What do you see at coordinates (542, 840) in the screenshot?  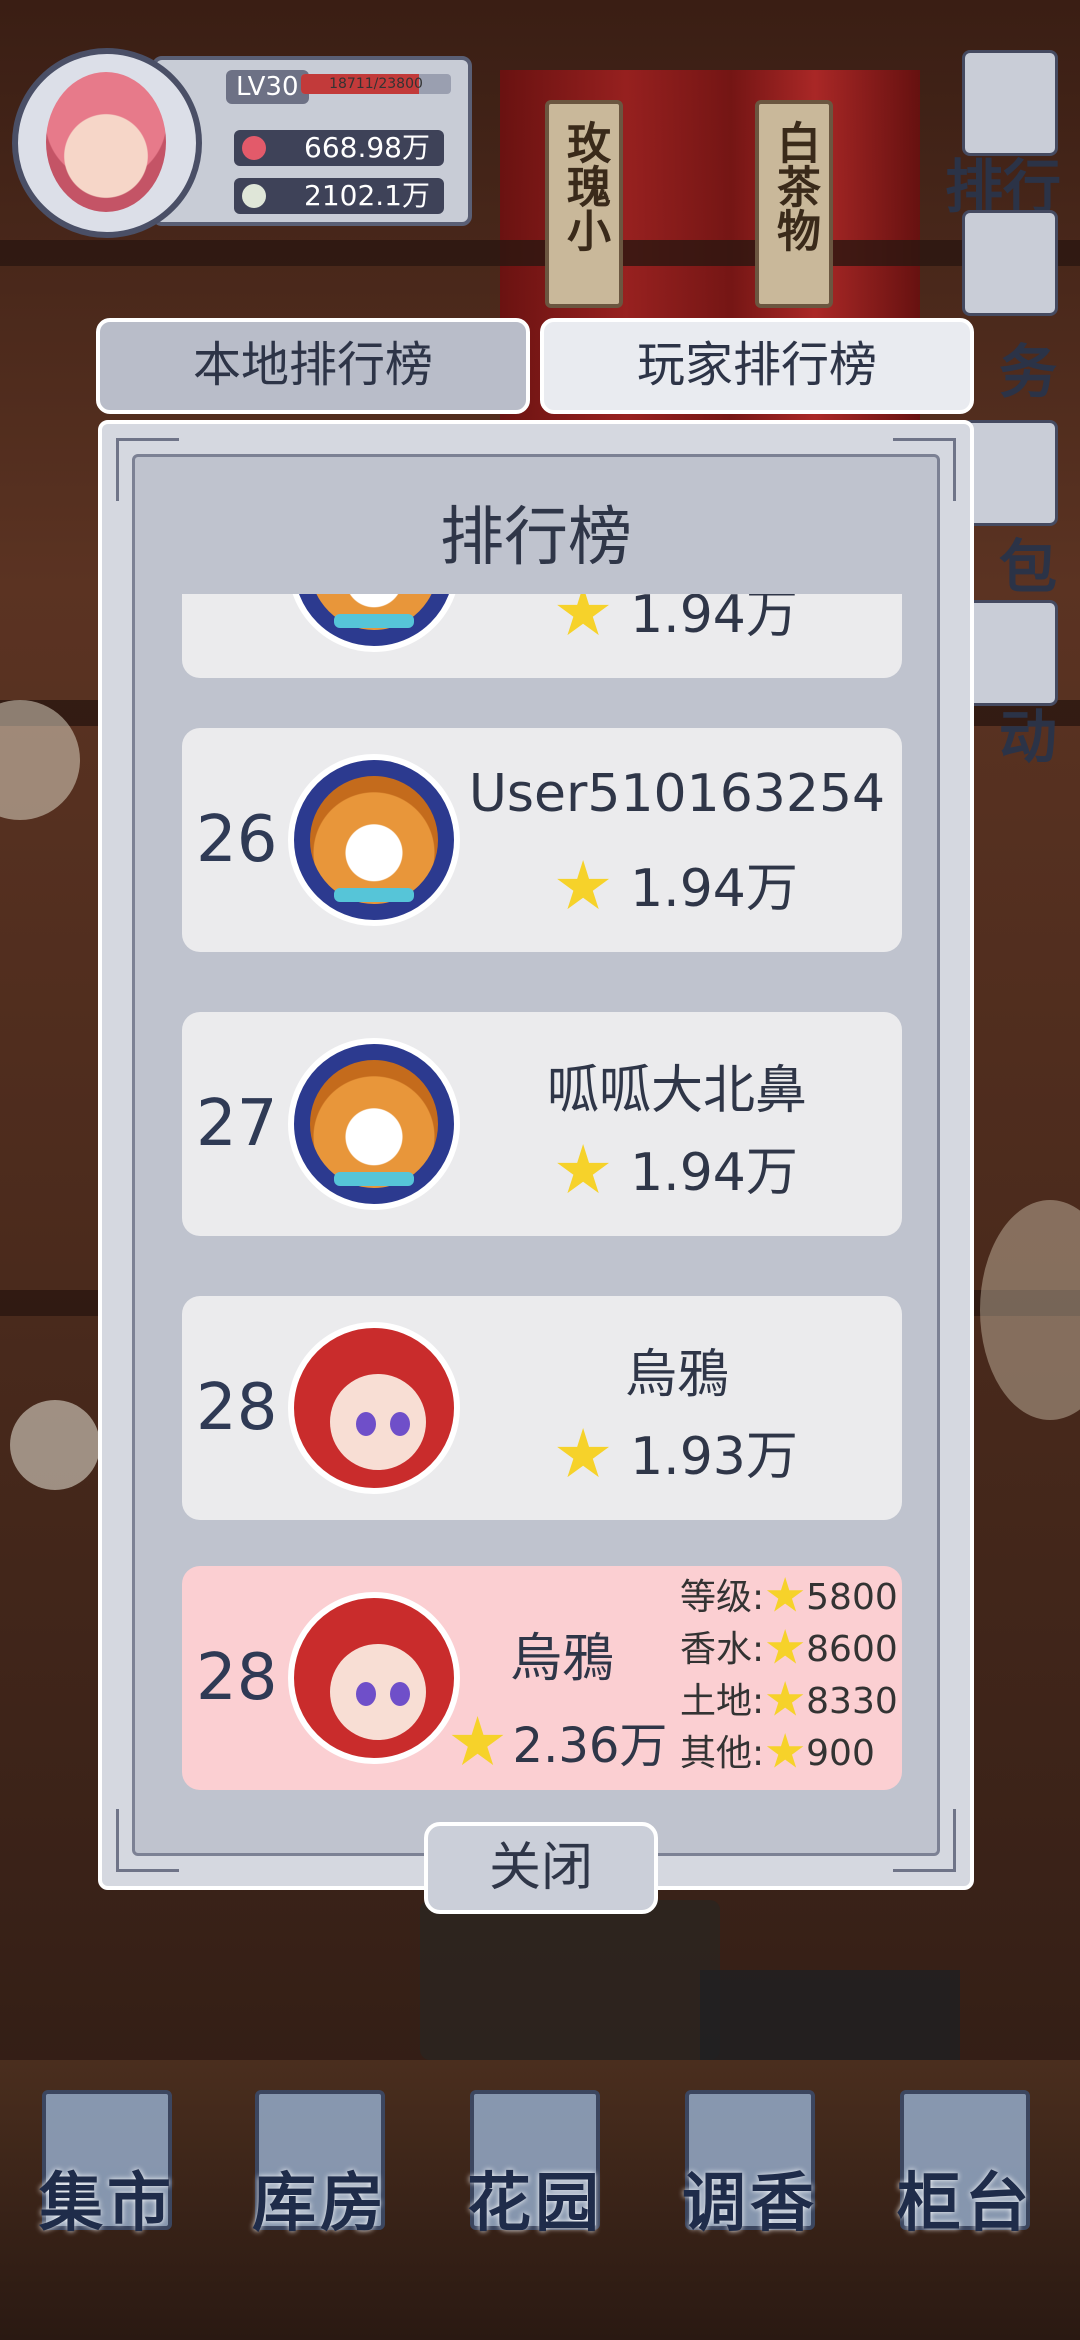 I see `list-item: 26 User510163254 1.94万` at bounding box center [542, 840].